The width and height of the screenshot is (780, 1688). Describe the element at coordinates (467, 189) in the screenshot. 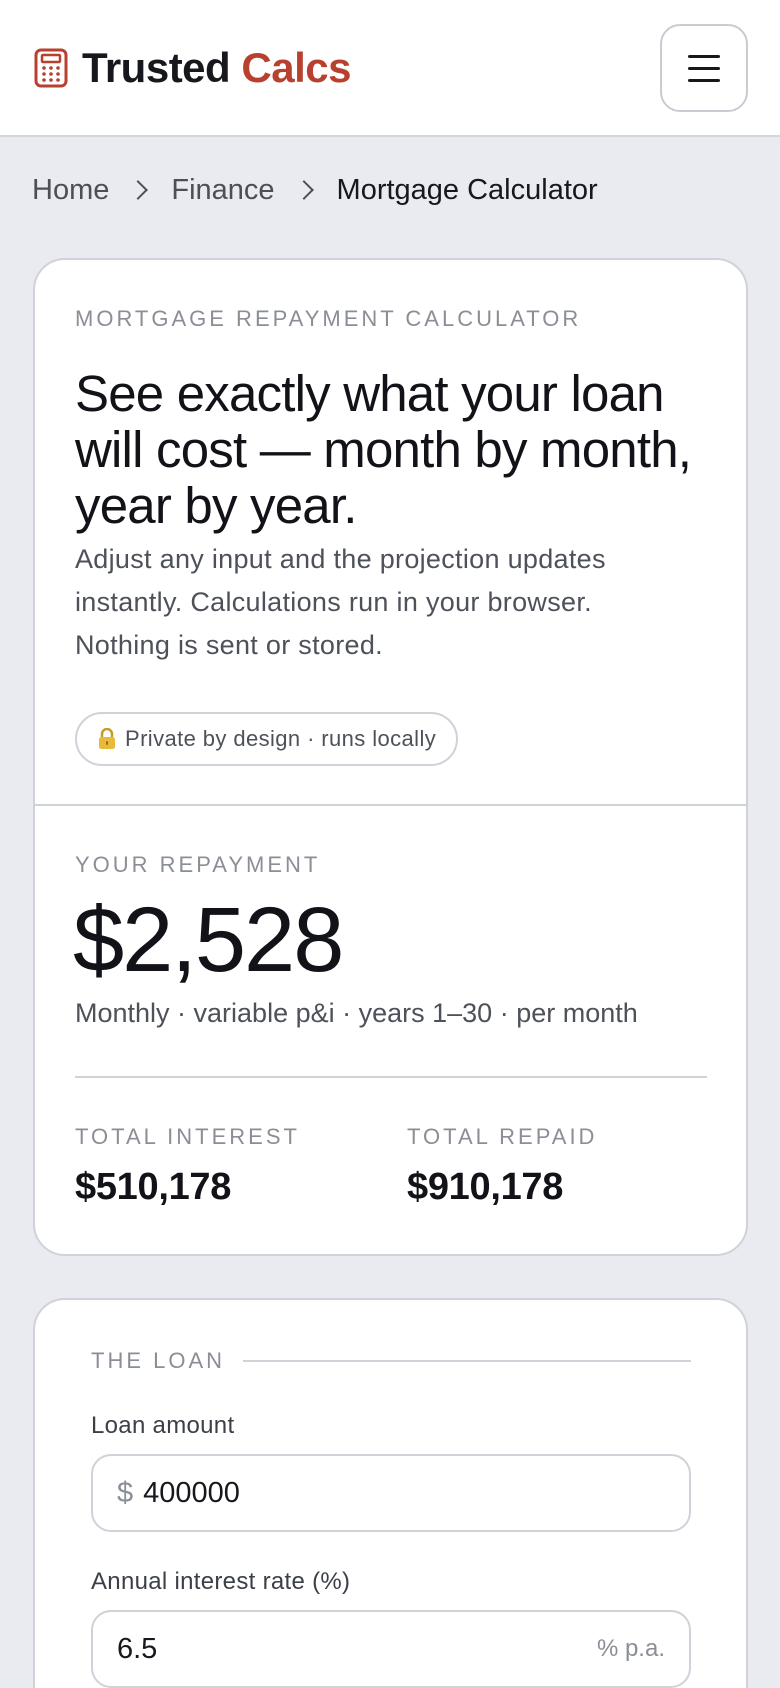

I see `breadcrumb-current: Mortgage Calculator` at that location.